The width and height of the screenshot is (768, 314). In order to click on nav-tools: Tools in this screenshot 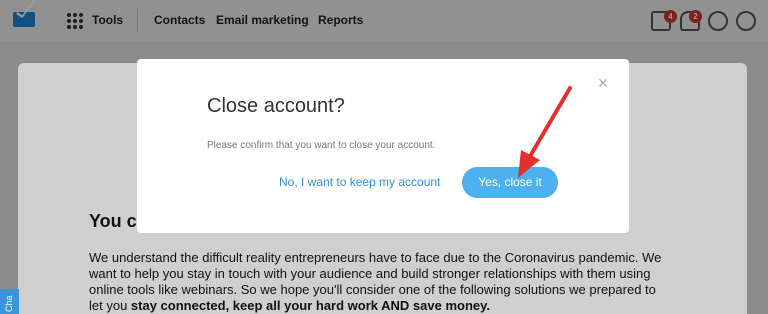, I will do `click(107, 20)`.